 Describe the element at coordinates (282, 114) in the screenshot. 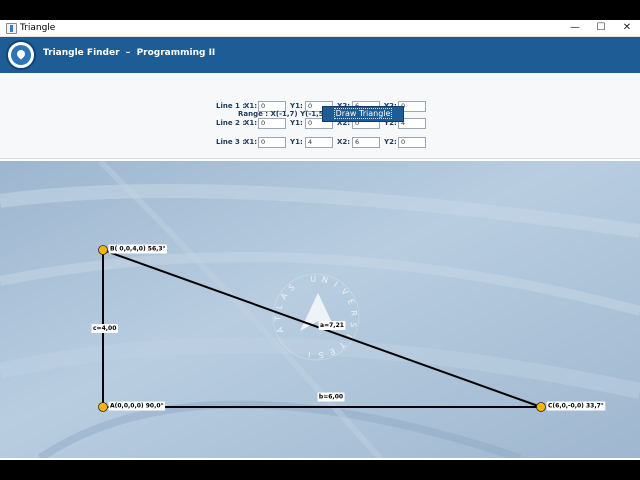

I see `range-text: Range : X(-1,7) Y(-1,5)` at that location.